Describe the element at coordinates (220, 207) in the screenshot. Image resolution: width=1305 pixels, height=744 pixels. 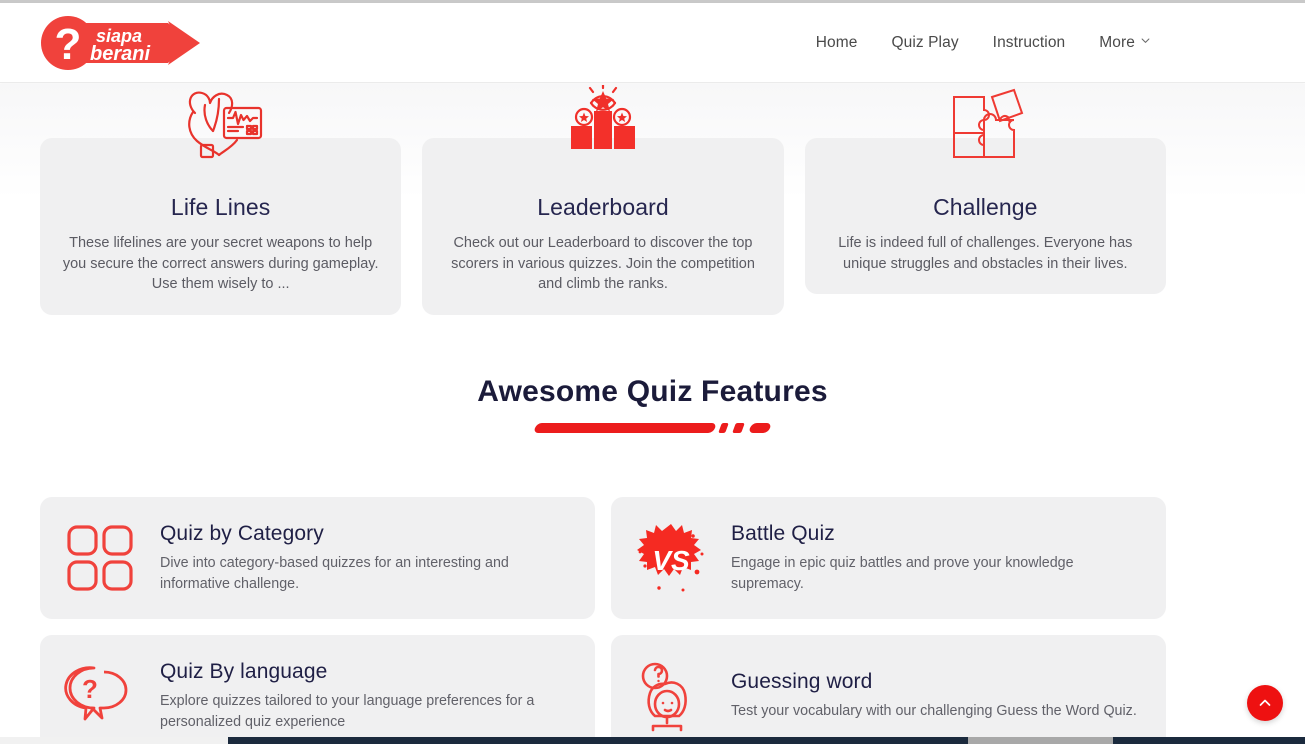
I see `hero-card-title: Life Lines` at that location.